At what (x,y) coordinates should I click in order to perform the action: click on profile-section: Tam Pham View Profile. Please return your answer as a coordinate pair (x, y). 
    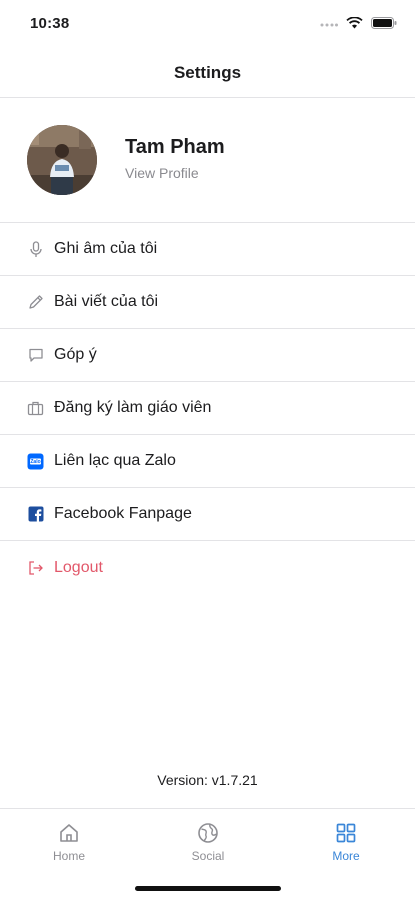
    Looking at the image, I should click on (207, 160).